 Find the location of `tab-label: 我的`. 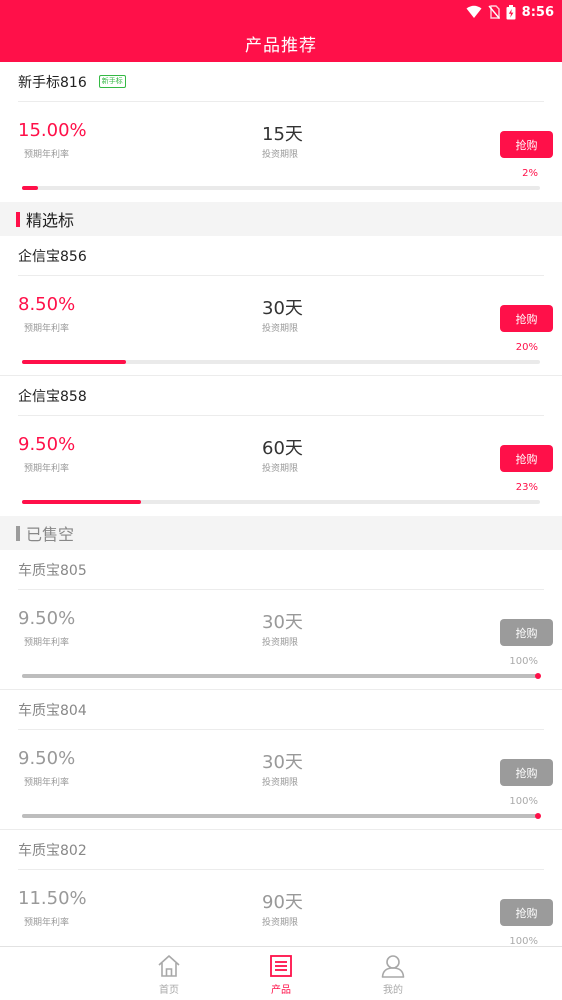

tab-label: 我的 is located at coordinates (393, 990).